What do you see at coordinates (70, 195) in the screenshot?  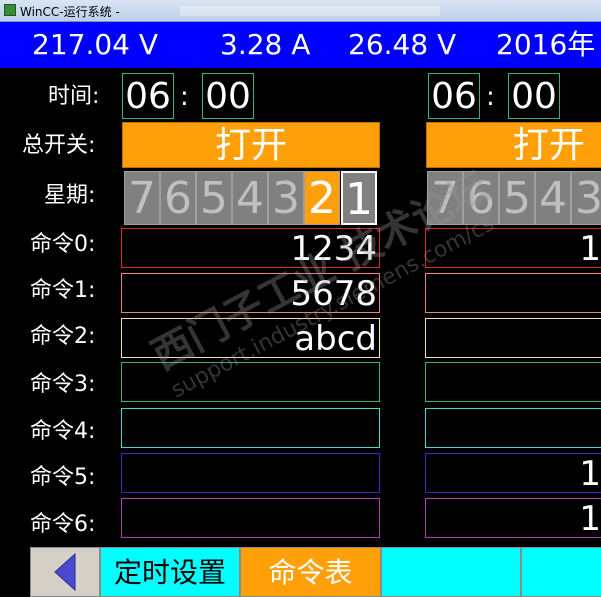 I see `week-label: 星期:` at bounding box center [70, 195].